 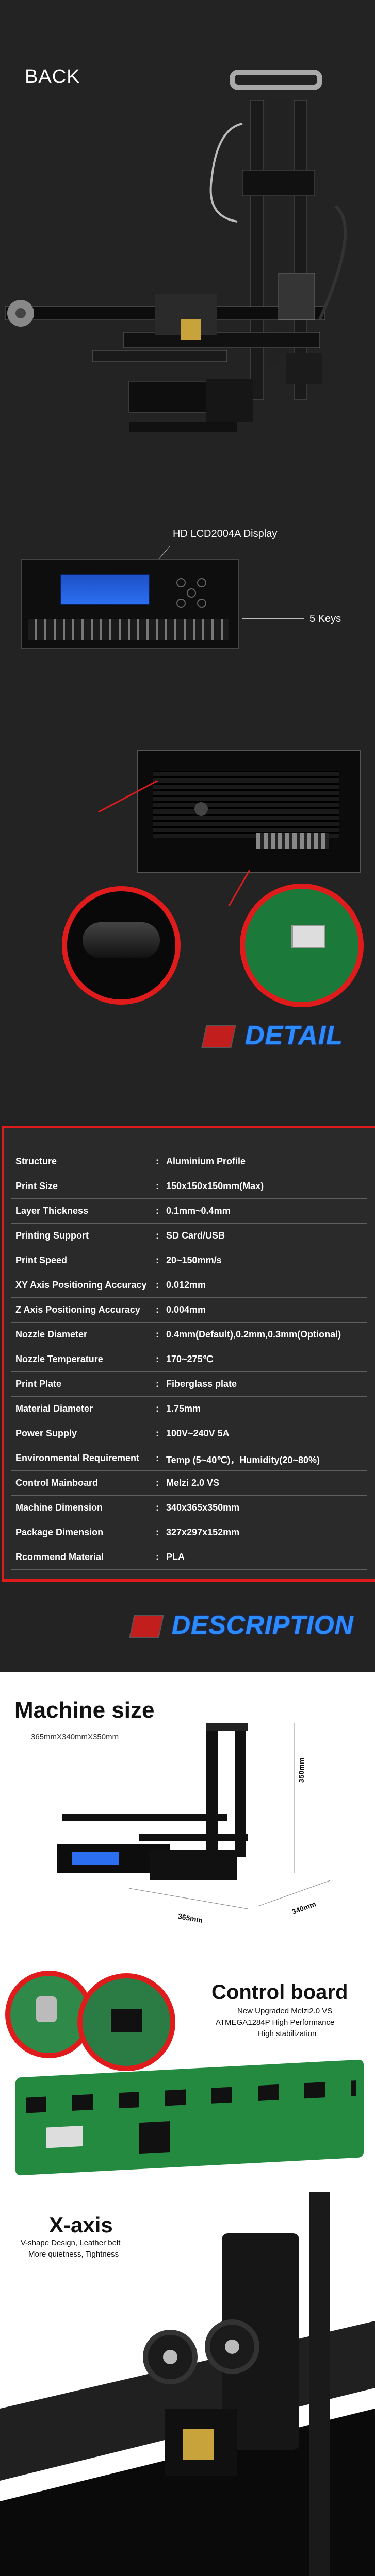 I want to click on control-board-photo, so click(x=189, y=2117).